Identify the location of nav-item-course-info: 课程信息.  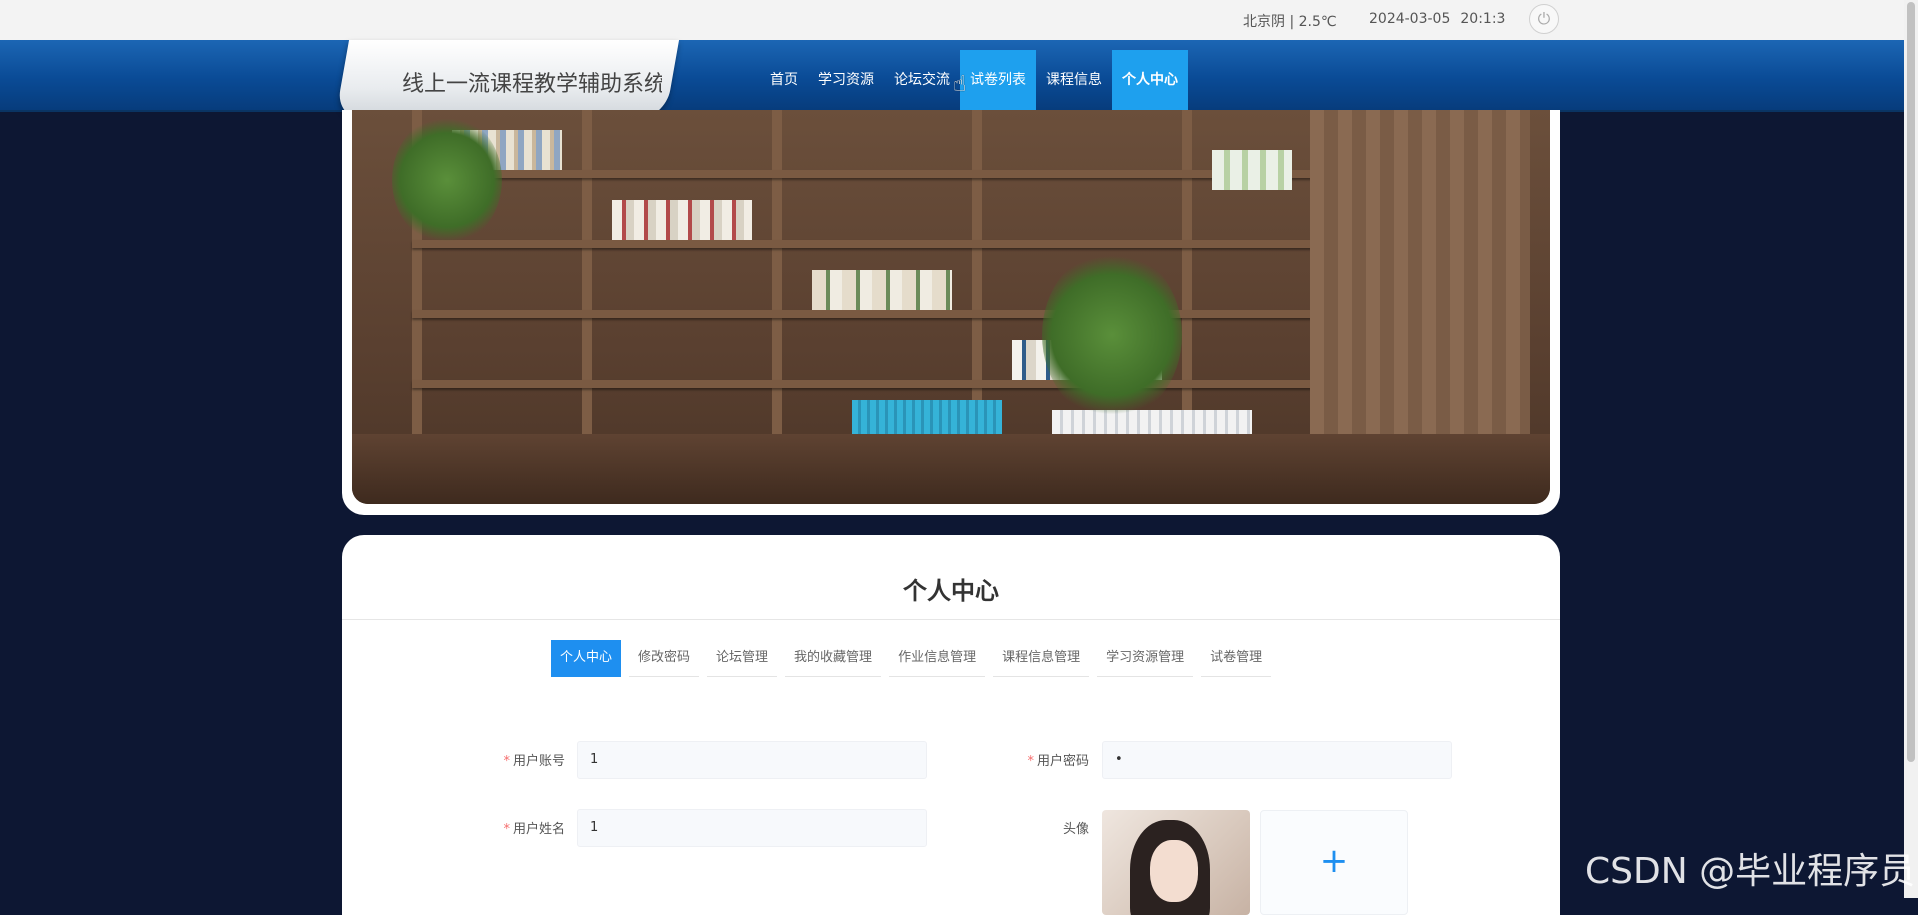
(1074, 80).